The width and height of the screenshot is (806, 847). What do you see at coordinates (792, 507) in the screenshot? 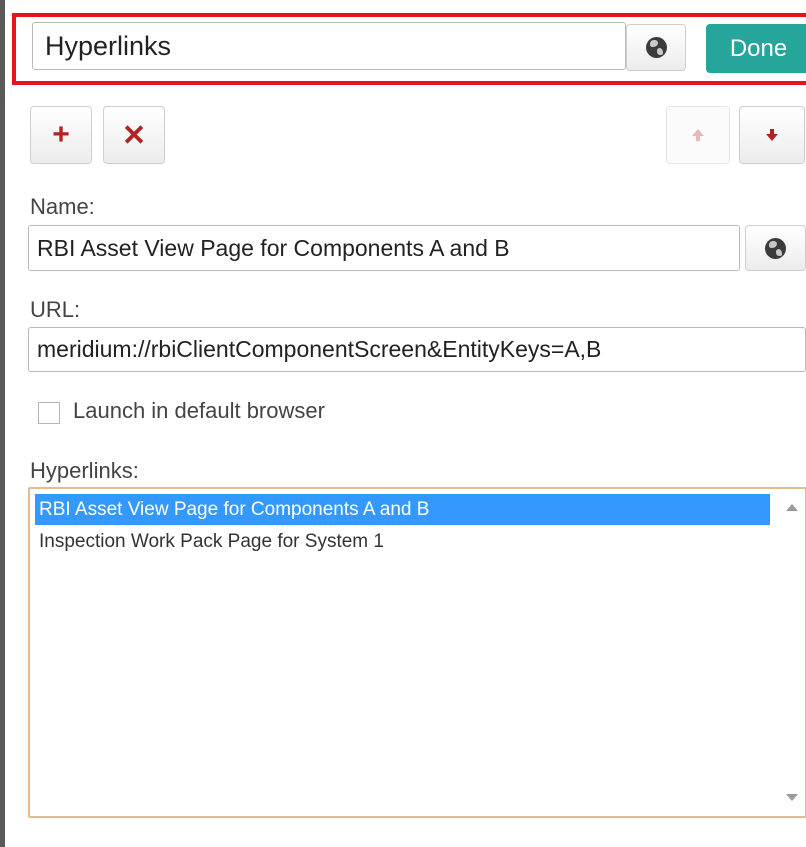
I see `scroll-up-icon` at bounding box center [792, 507].